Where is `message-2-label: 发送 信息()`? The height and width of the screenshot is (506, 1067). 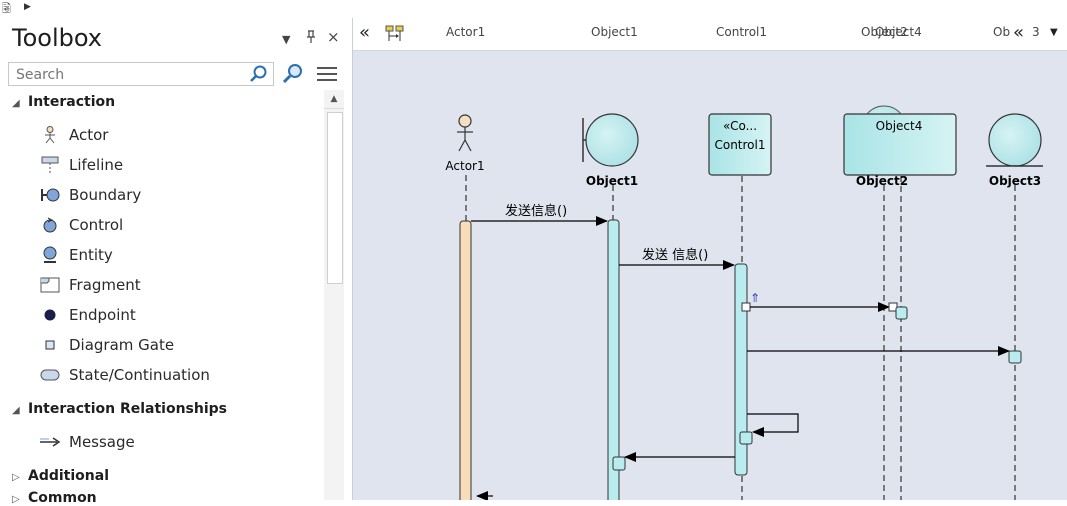 message-2-label: 发送 信息() is located at coordinates (675, 255).